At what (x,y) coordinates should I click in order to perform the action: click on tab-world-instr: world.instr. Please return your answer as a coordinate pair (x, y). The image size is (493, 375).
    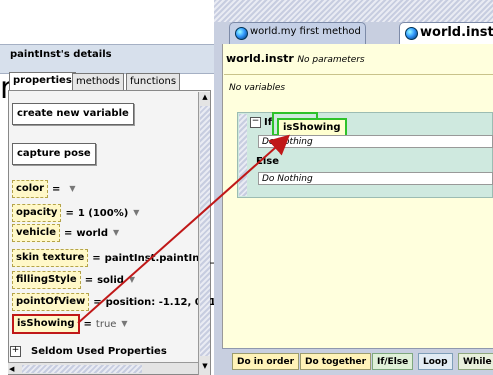
    Looking at the image, I should click on (446, 33).